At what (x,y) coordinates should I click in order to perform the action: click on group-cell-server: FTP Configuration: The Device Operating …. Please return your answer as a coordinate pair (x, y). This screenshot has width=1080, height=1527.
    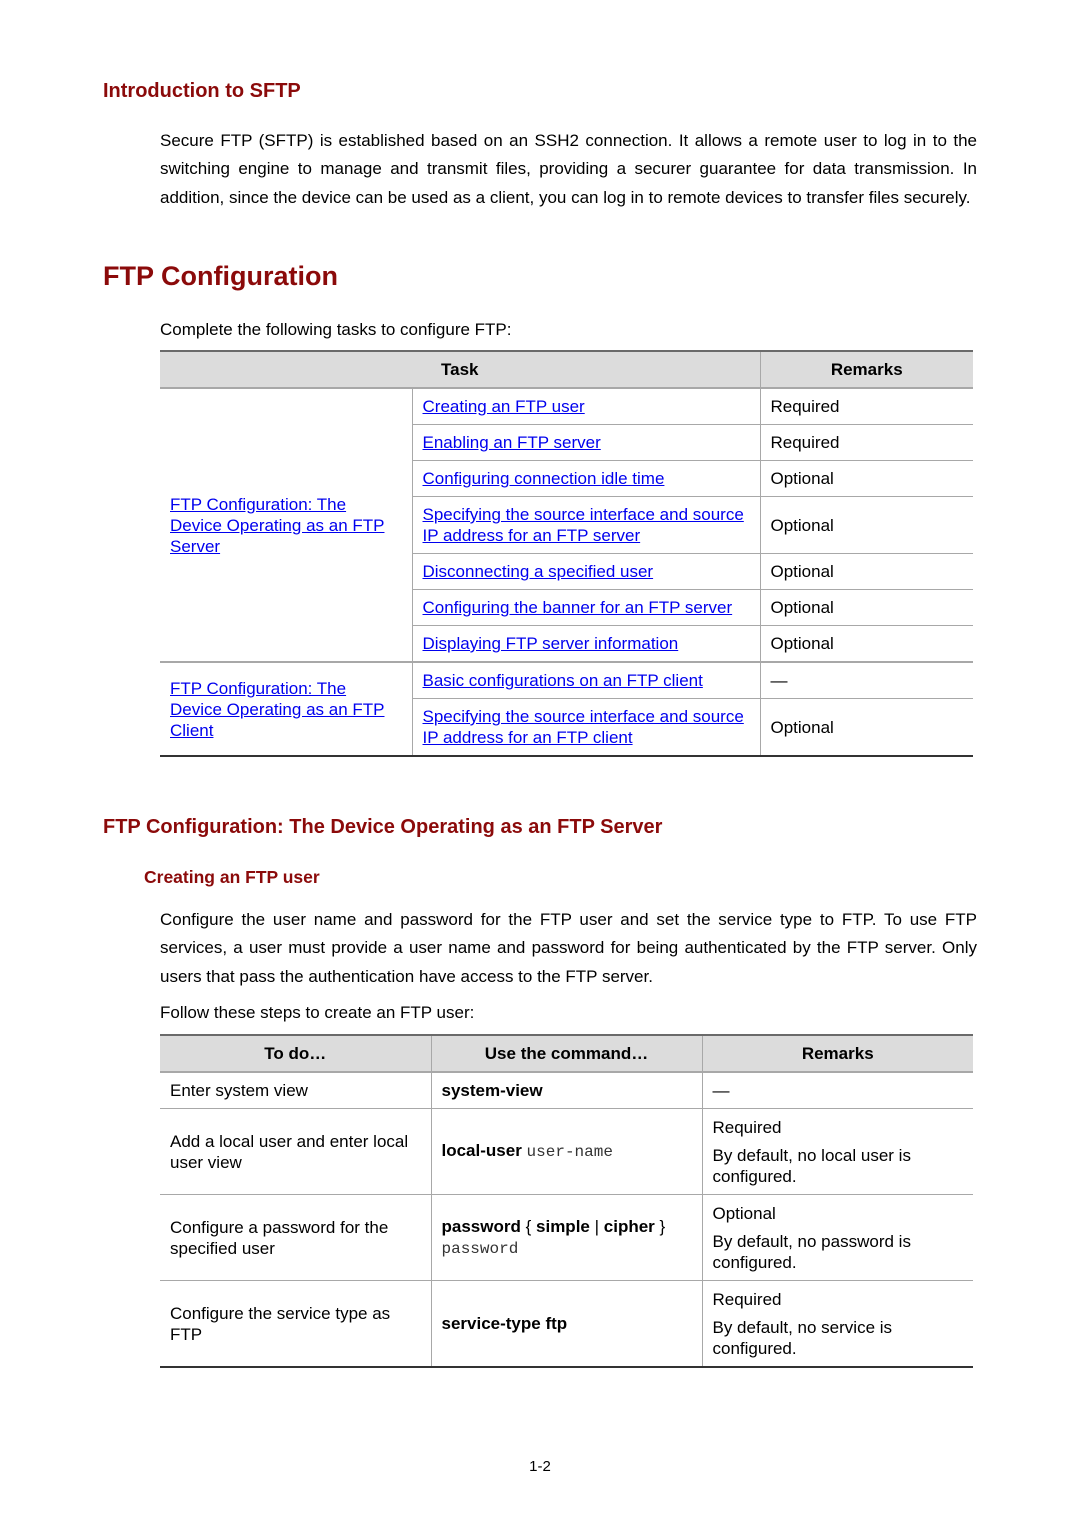
    Looking at the image, I should click on (286, 524).